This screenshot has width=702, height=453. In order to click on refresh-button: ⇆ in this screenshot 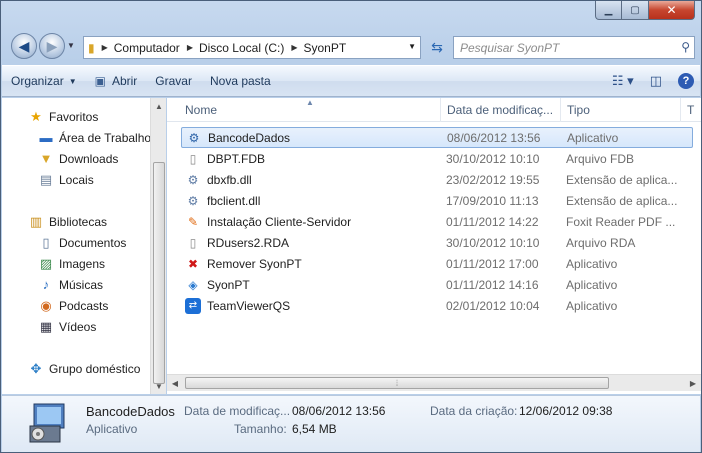, I will do `click(437, 47)`.